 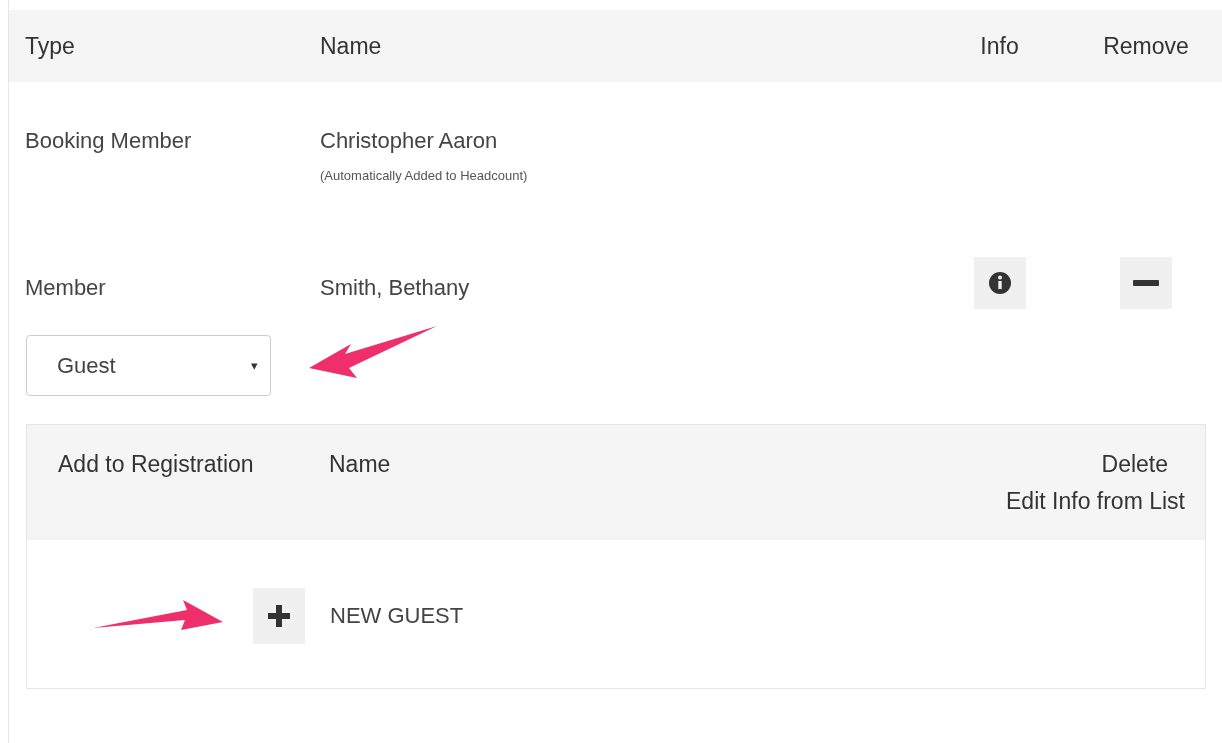 I want to click on minus-icon, so click(x=1146, y=283).